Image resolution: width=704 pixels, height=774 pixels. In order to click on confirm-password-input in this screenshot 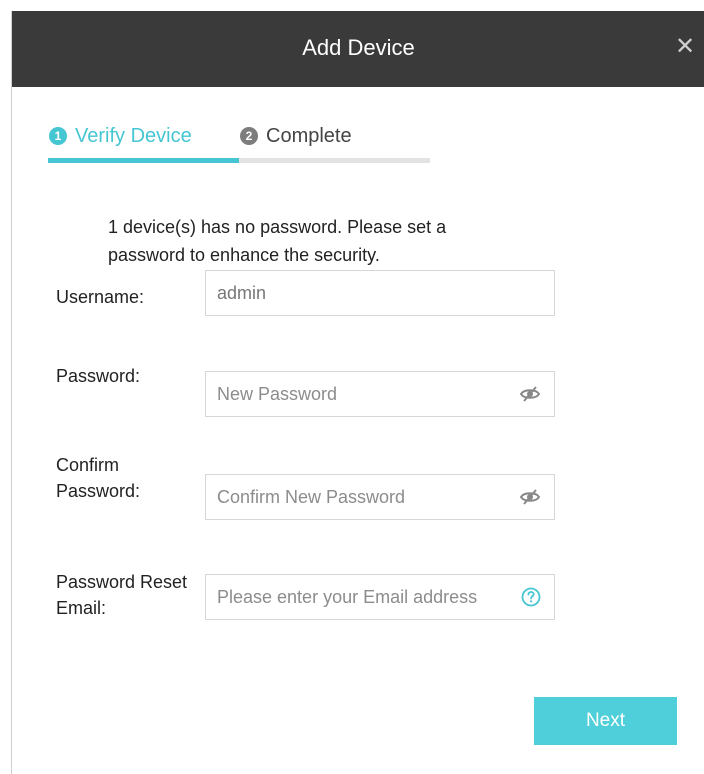, I will do `click(356, 497)`.